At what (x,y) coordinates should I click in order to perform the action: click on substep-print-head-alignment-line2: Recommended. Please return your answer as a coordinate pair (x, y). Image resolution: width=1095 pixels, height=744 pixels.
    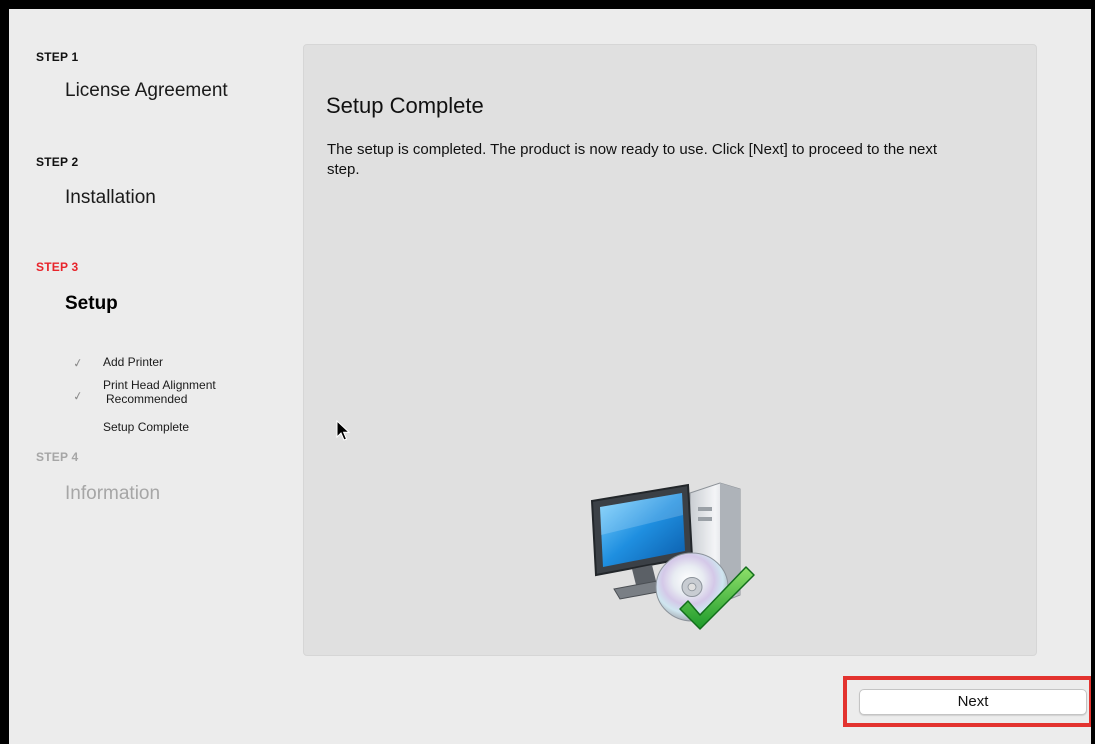
    Looking at the image, I should click on (147, 399).